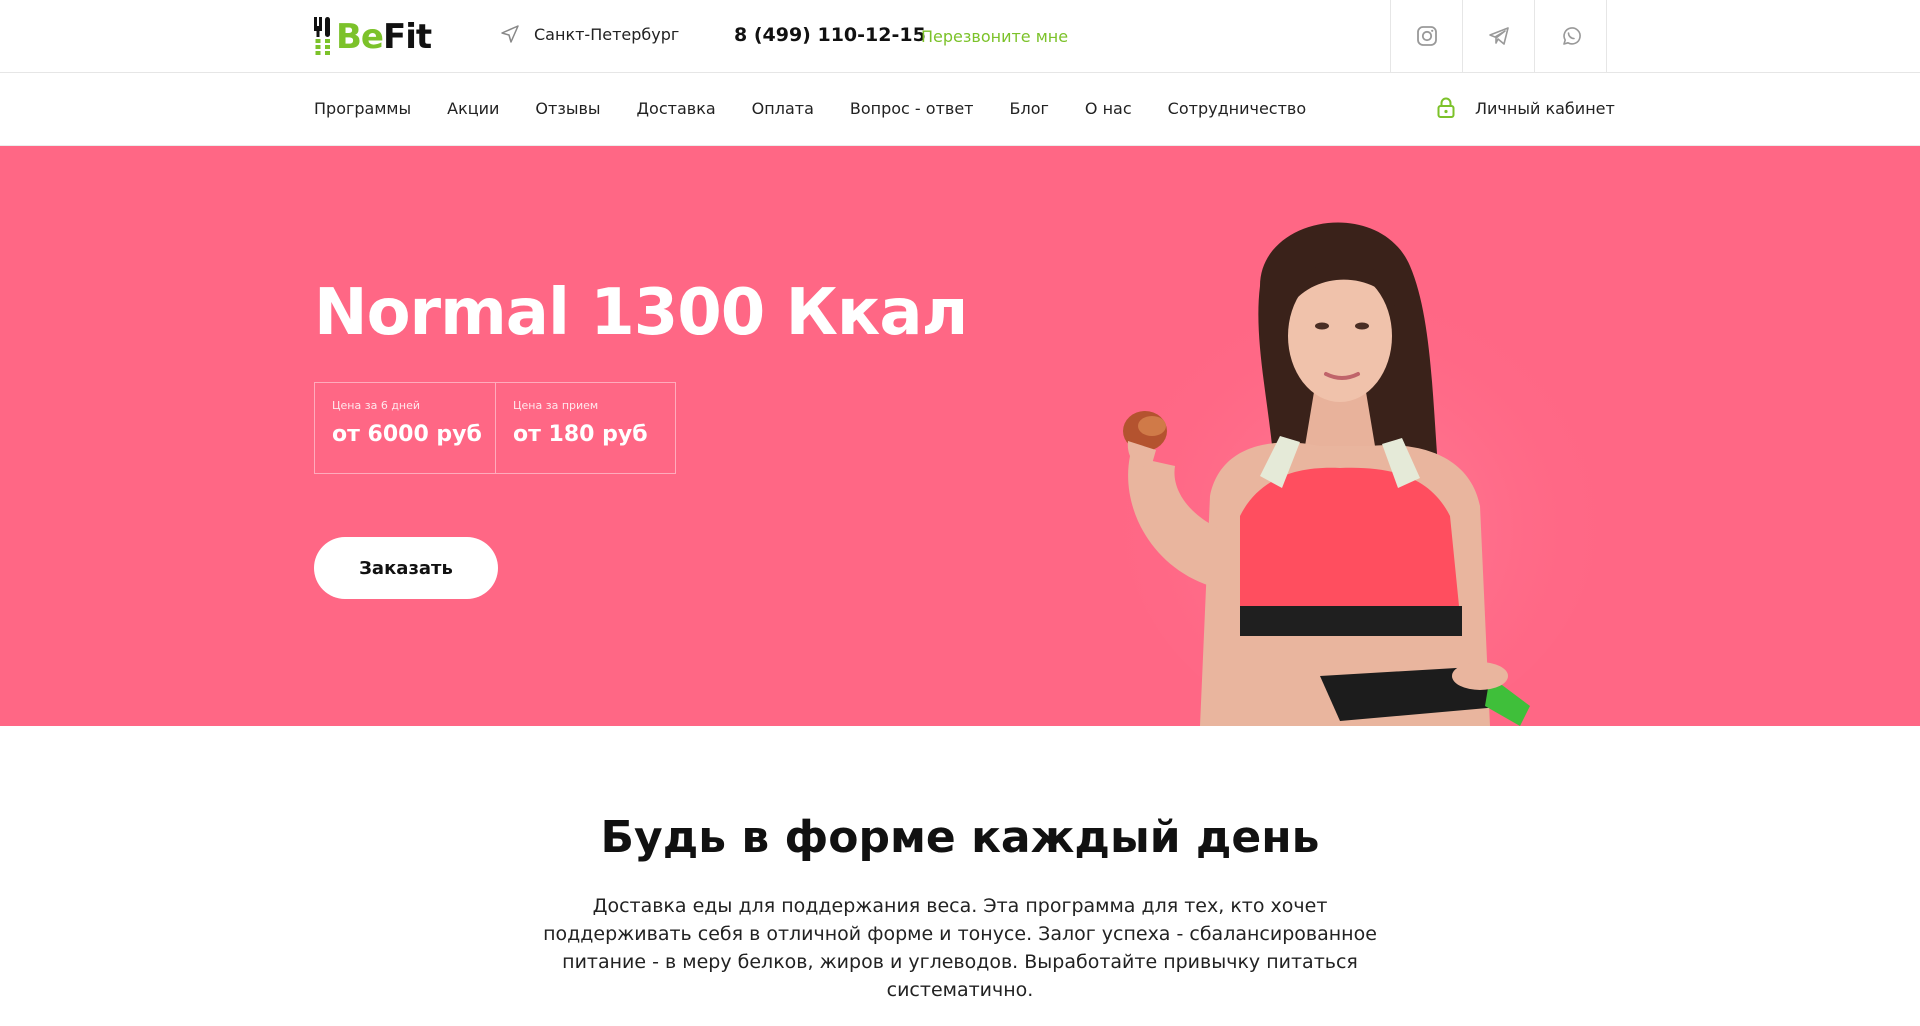 This screenshot has width=1920, height=1026. Describe the element at coordinates (407, 434) in the screenshot. I see `price-value: от 6000 руб` at that location.